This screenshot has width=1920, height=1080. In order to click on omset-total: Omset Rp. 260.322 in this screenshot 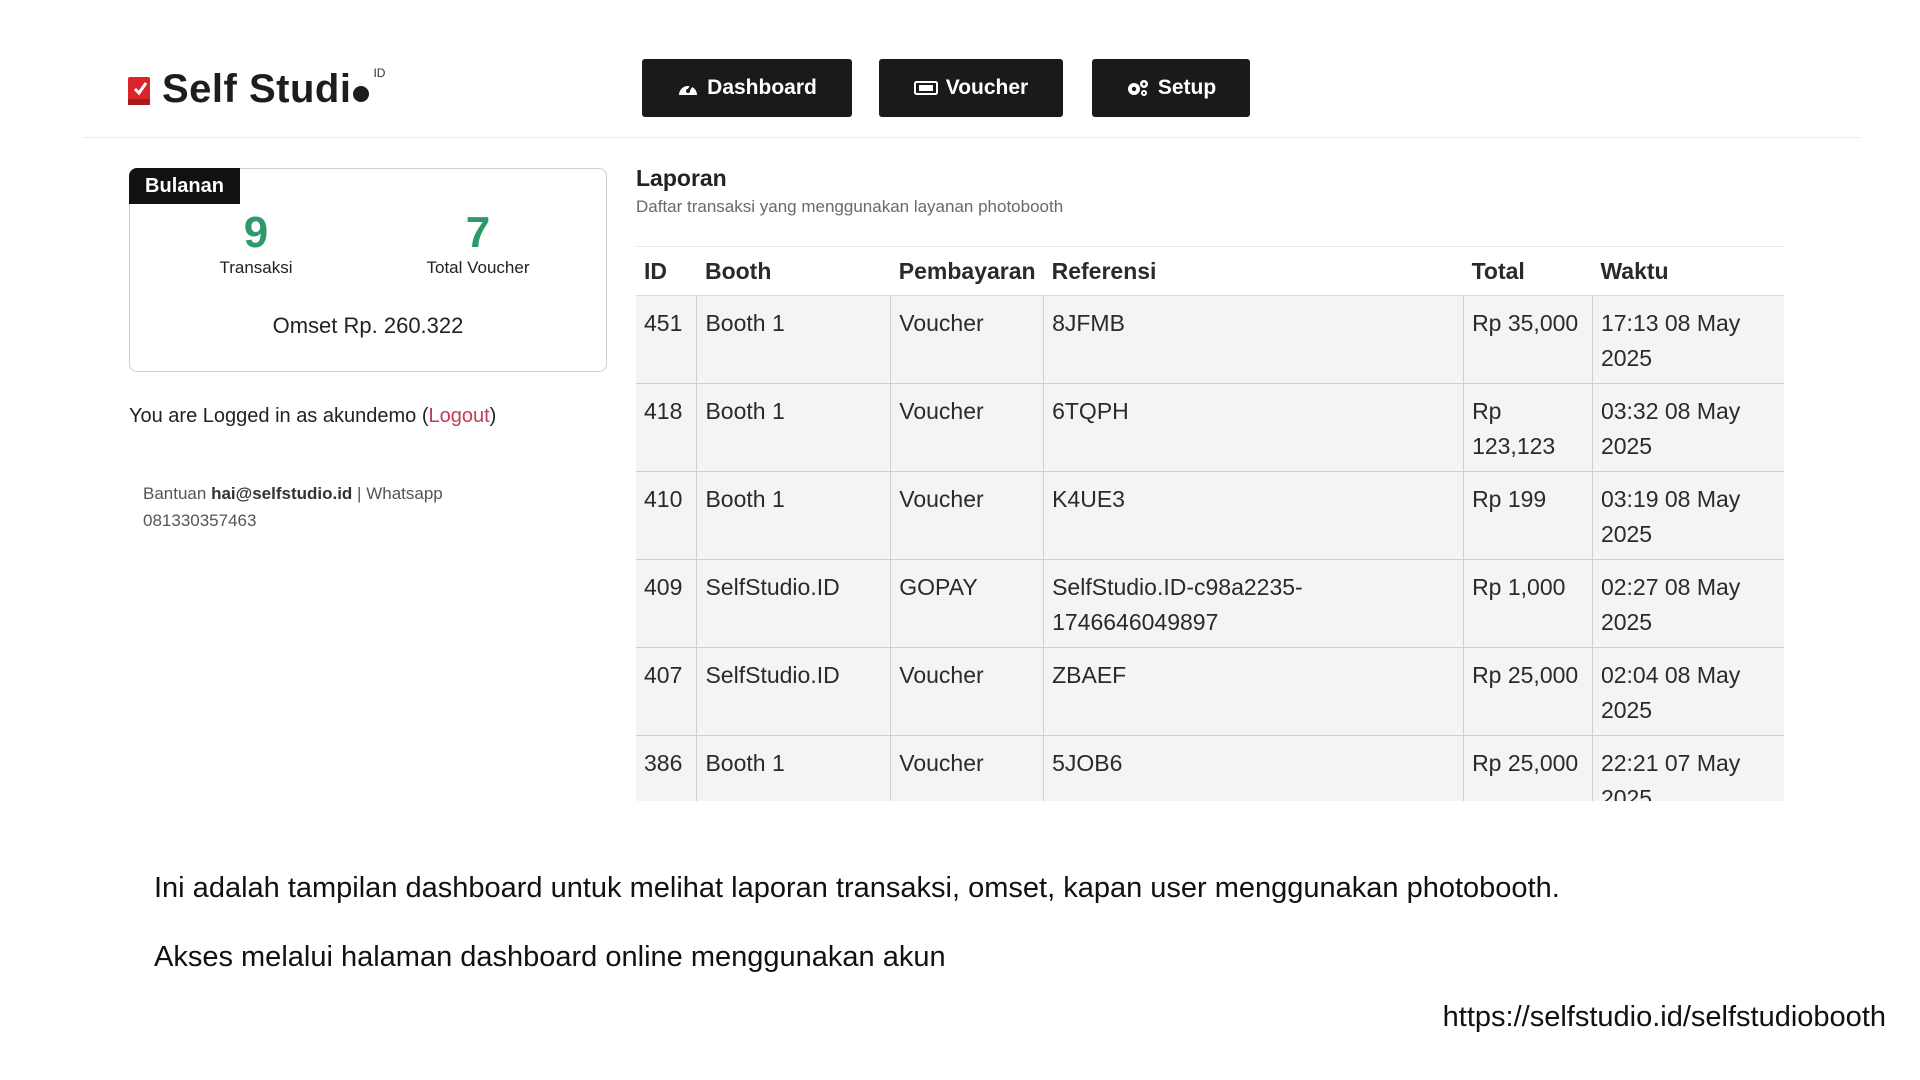, I will do `click(368, 325)`.